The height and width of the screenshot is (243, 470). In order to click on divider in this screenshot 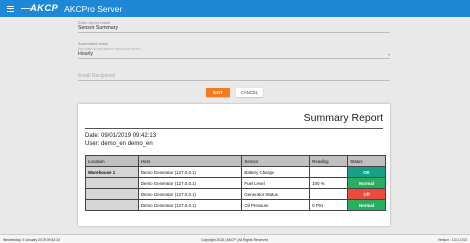, I will do `click(234, 128)`.